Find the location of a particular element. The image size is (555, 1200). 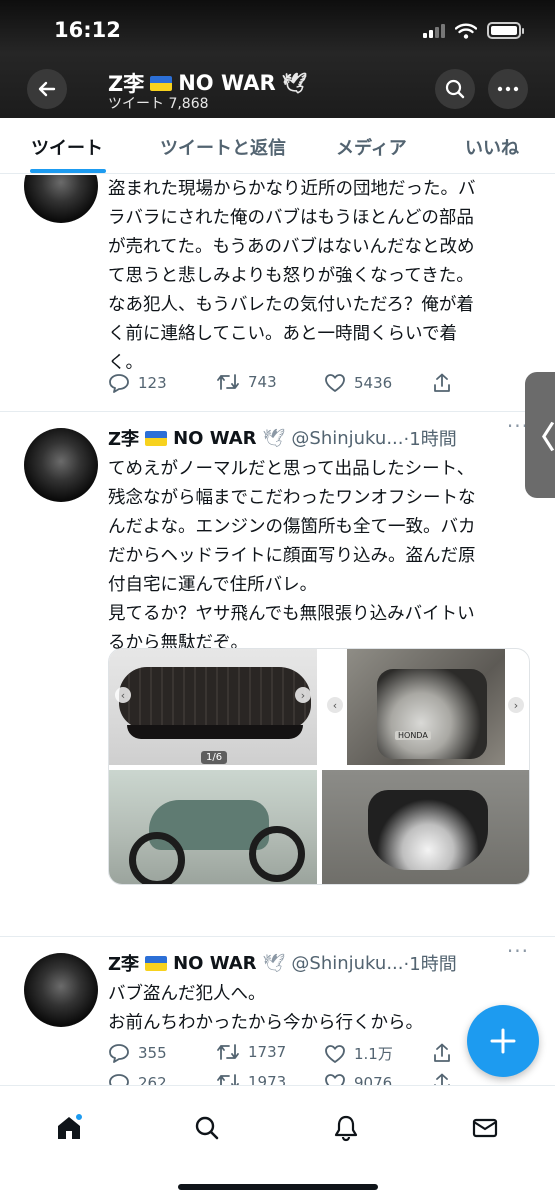

tweet-header: Z李 NO WAR 🕊 @Shinjuku... ·1時間 is located at coordinates (282, 438).